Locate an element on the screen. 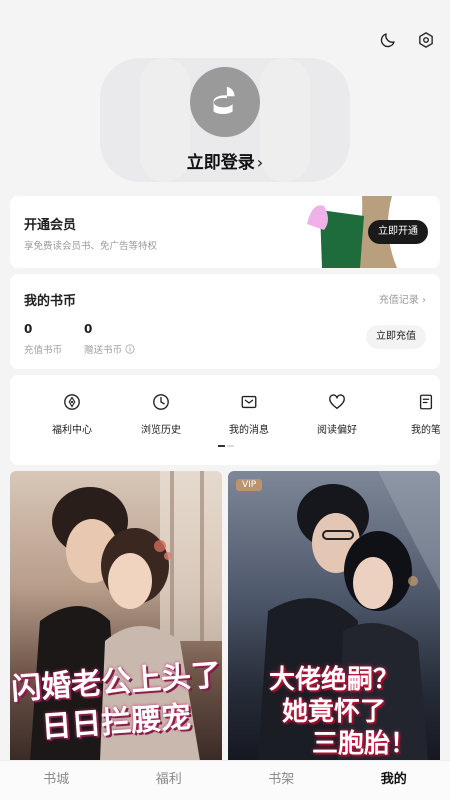 This screenshot has width=450, height=800. mail-icon is located at coordinates (249, 402).